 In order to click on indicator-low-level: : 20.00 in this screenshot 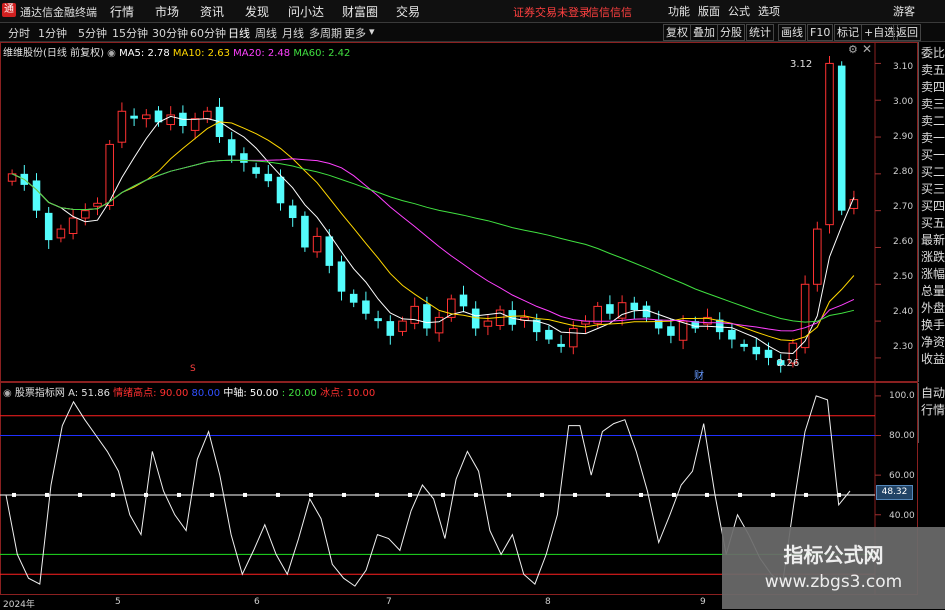, I will do `click(299, 393)`.